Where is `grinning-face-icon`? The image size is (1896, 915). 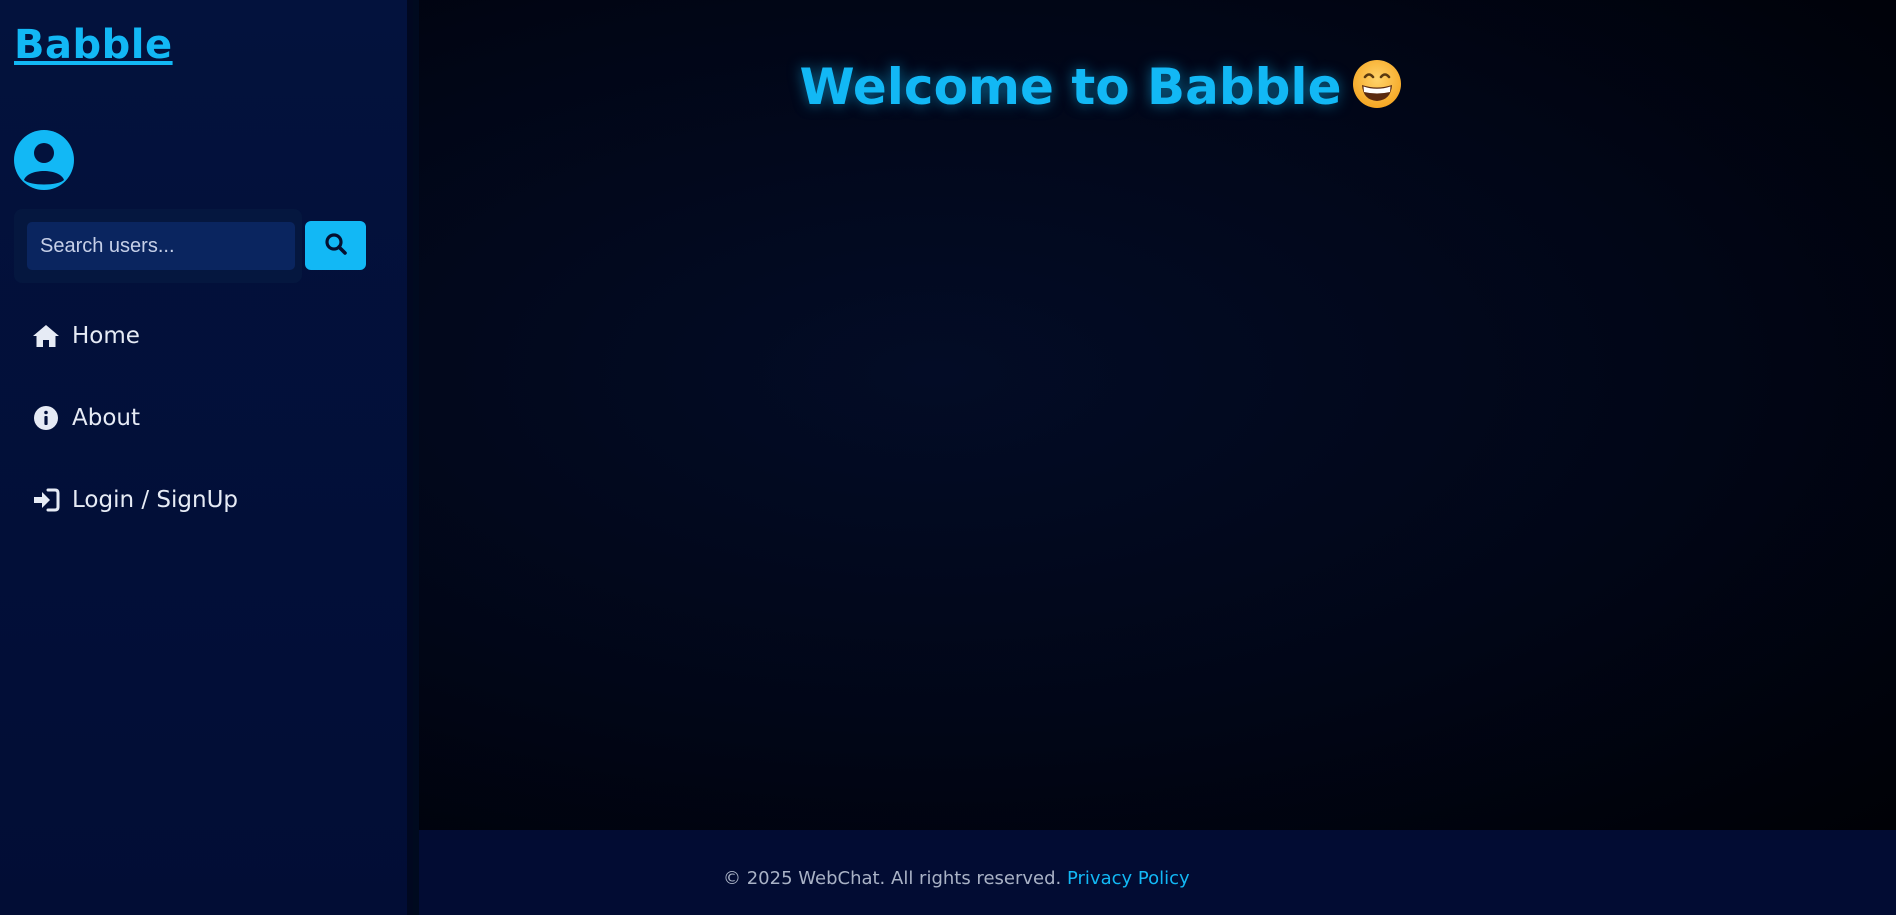
grinning-face-icon is located at coordinates (1377, 84).